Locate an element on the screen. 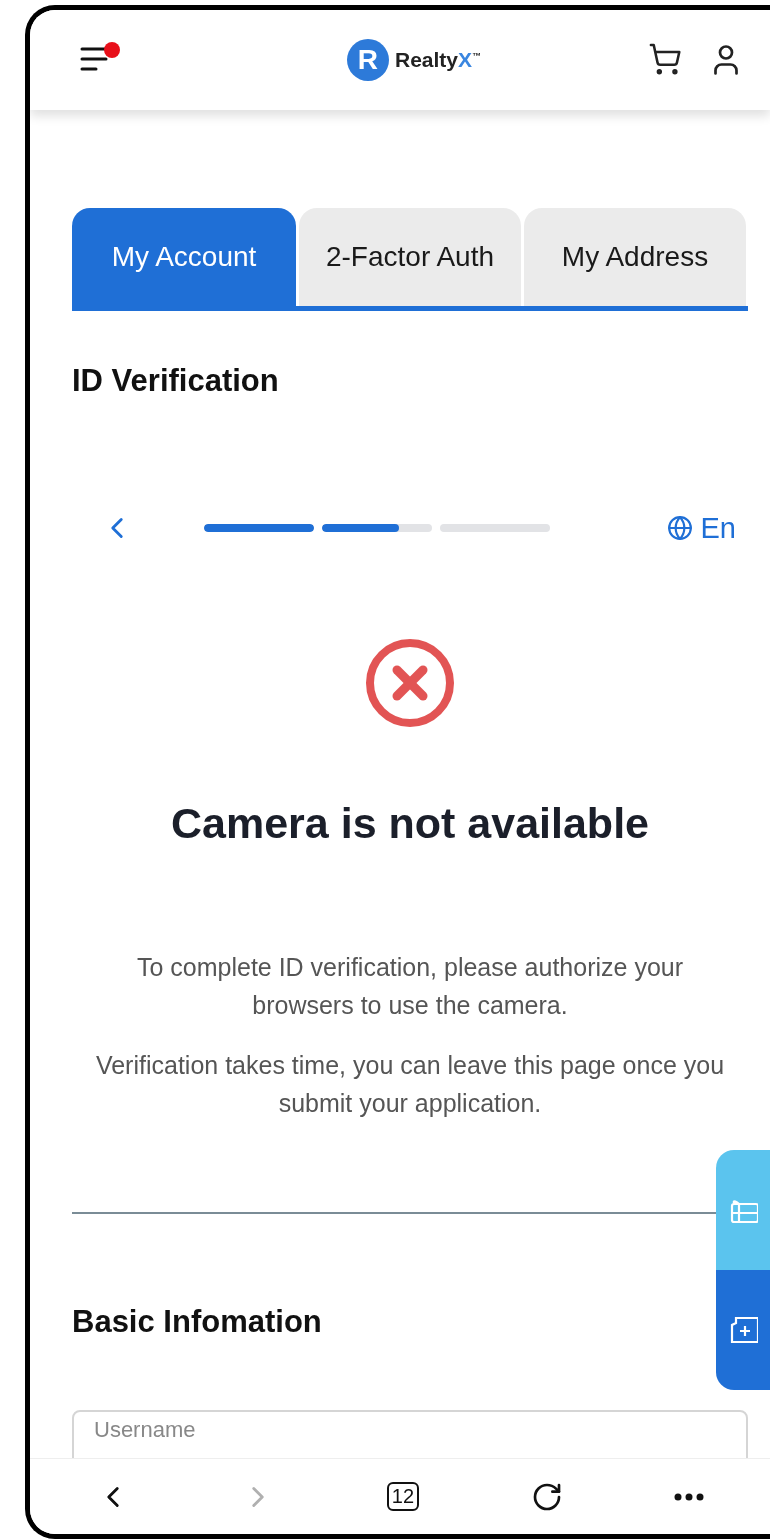  input-field: Username is located at coordinates (410, 1434).